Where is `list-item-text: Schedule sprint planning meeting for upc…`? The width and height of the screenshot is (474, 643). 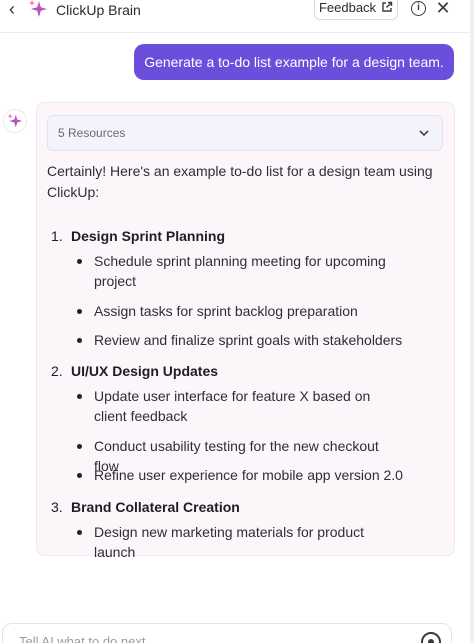
list-item-text: Schedule sprint planning meeting for upc… is located at coordinates (240, 271).